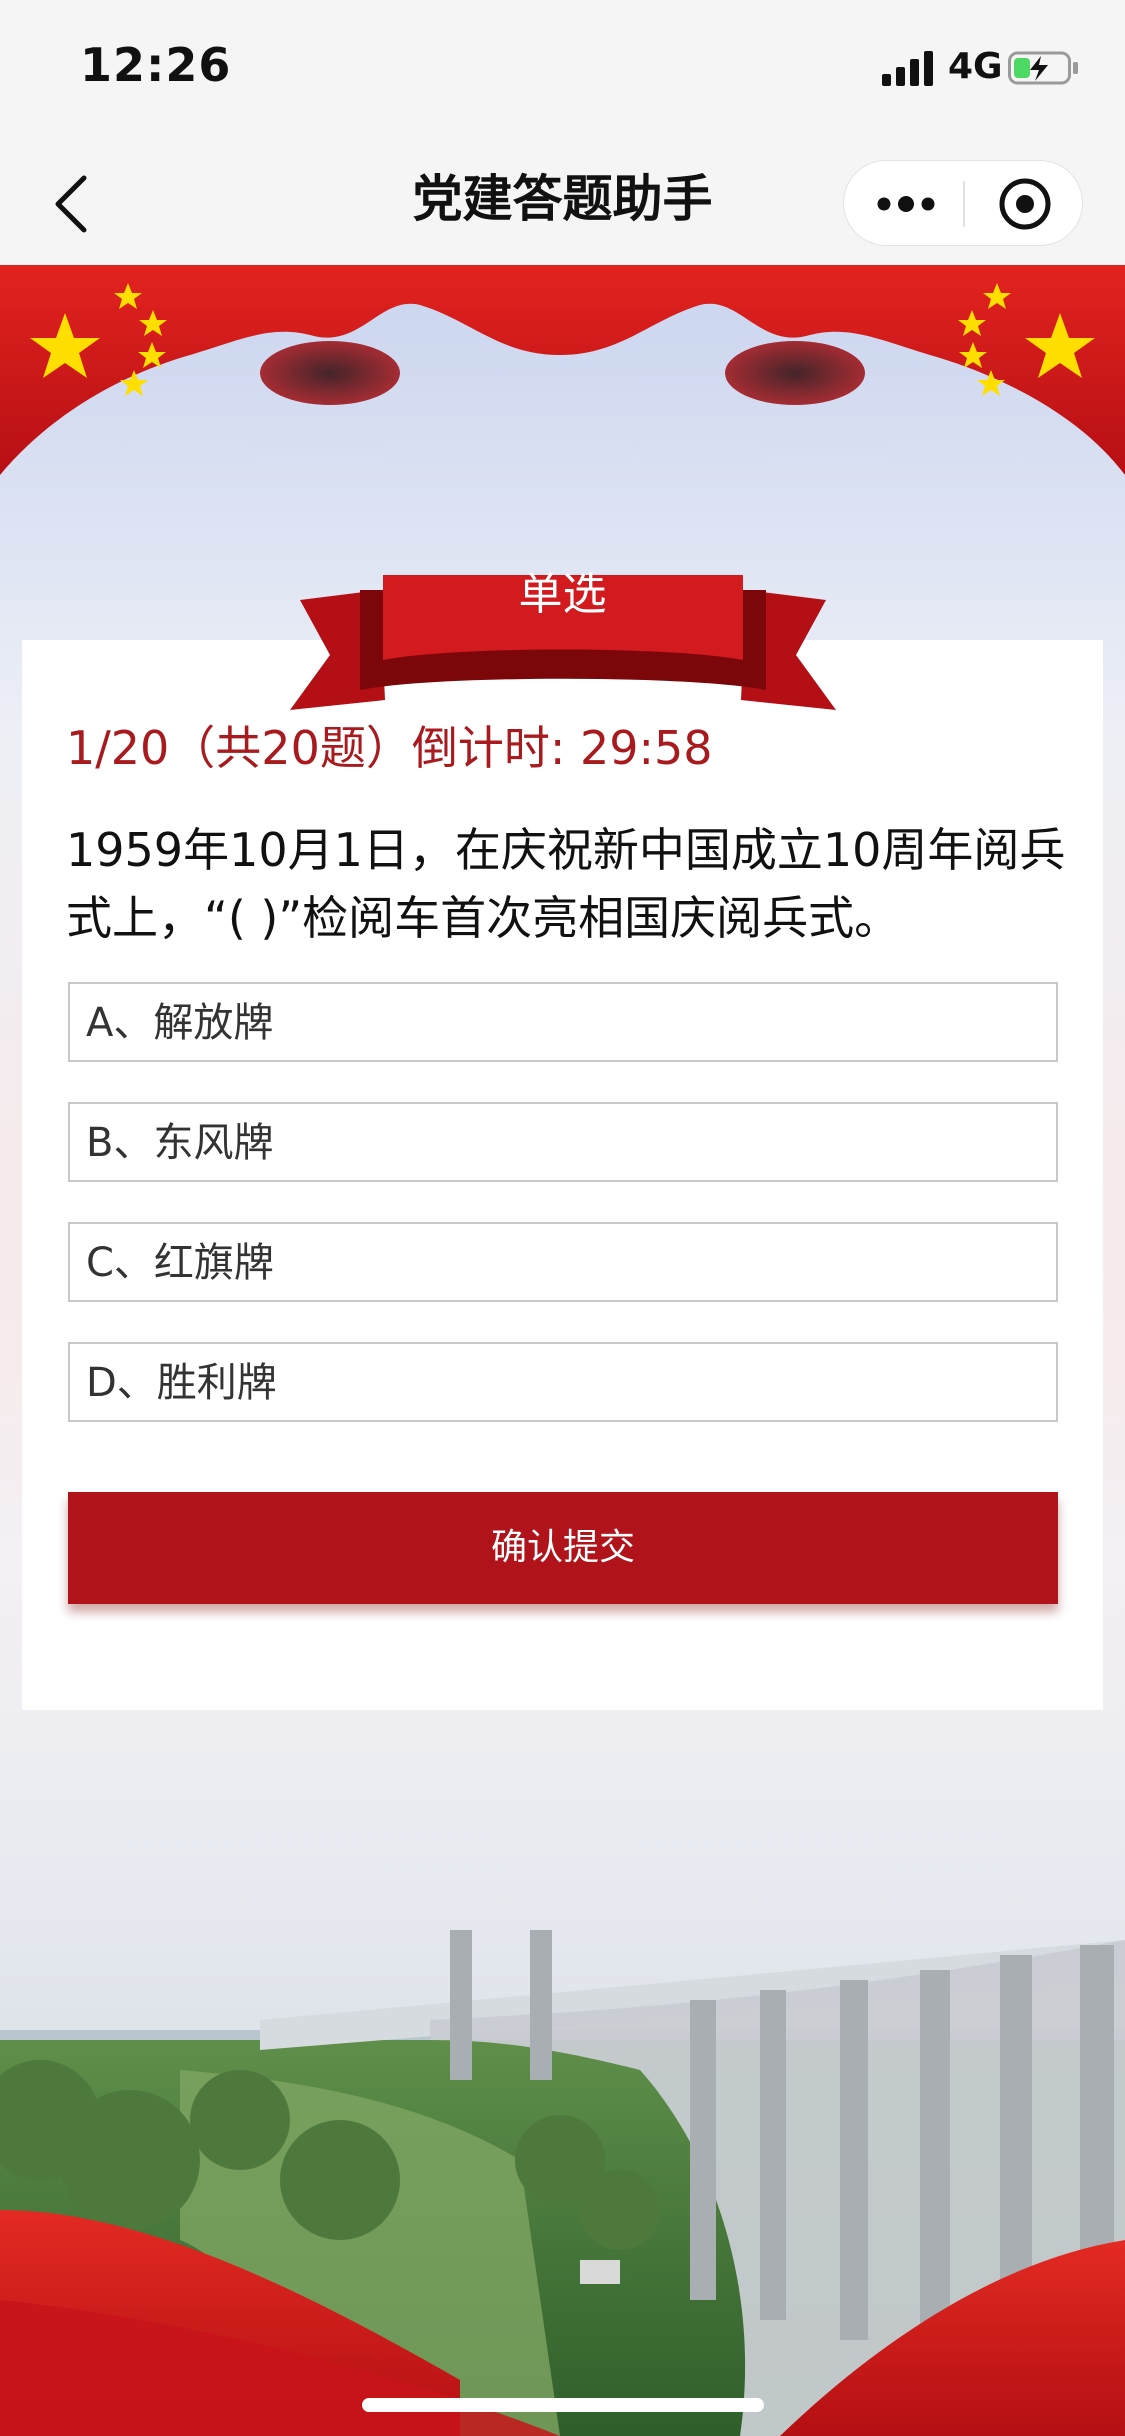 The image size is (1125, 2436). What do you see at coordinates (563, 1262) in the screenshot?
I see `option-c: C、红旗牌` at bounding box center [563, 1262].